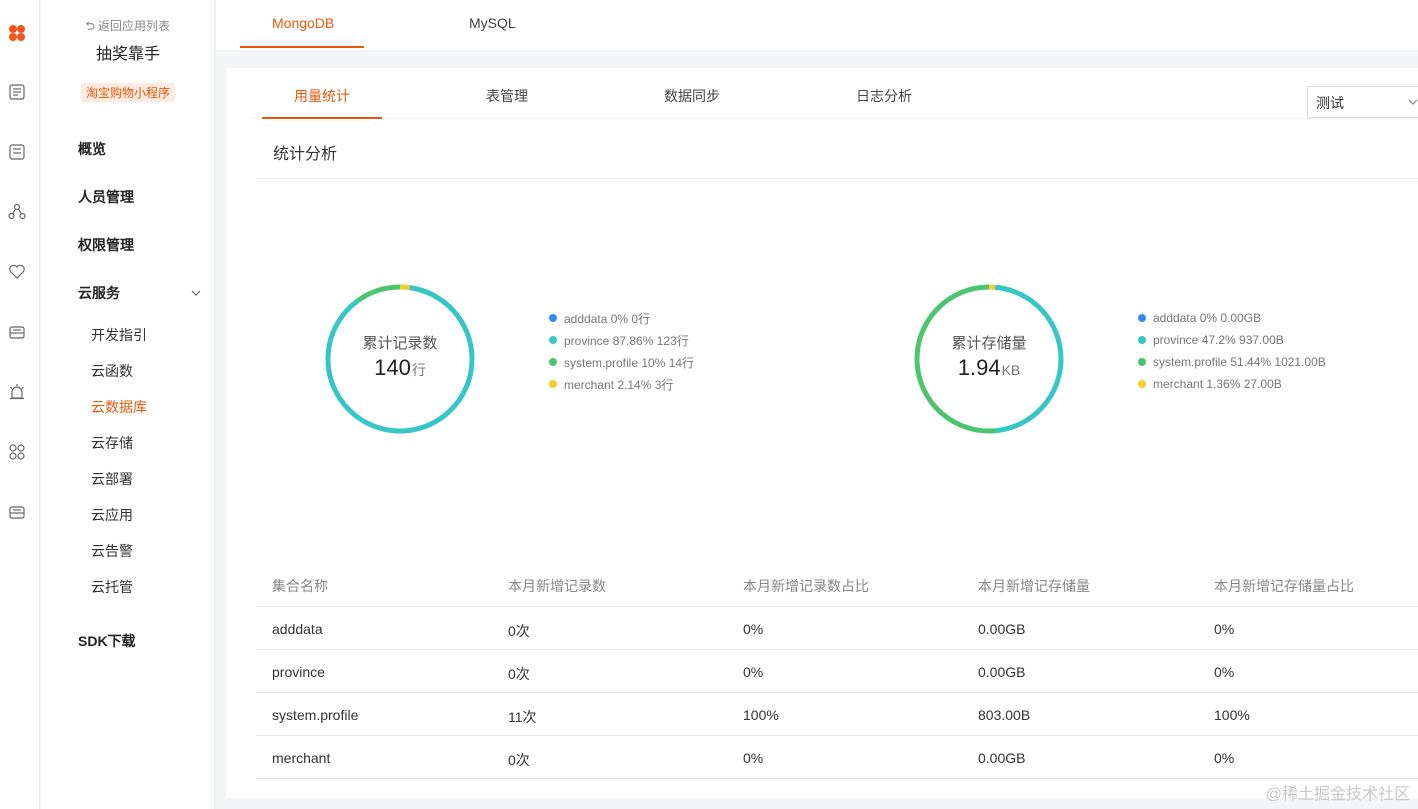 This screenshot has width=1418, height=809. I want to click on col-header-new-storage-ratio: 本月新增记存储量占比, so click(1284, 586).